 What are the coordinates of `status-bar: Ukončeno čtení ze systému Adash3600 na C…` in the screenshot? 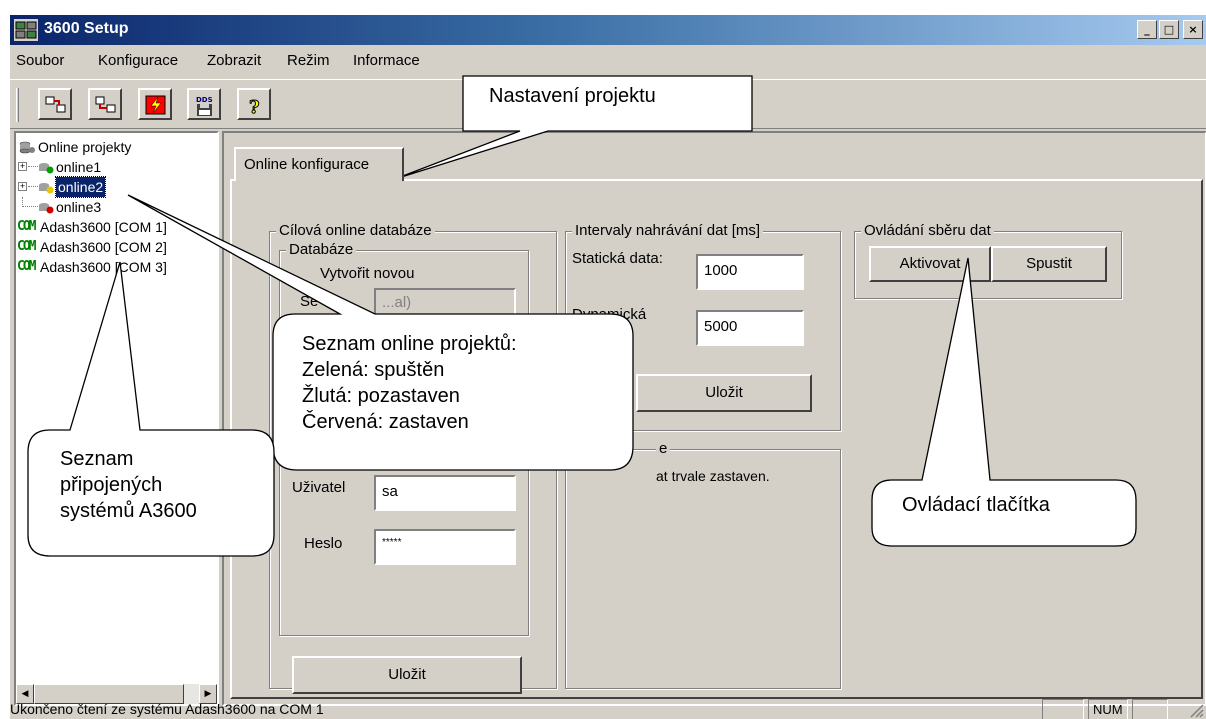 It's located at (608, 709).